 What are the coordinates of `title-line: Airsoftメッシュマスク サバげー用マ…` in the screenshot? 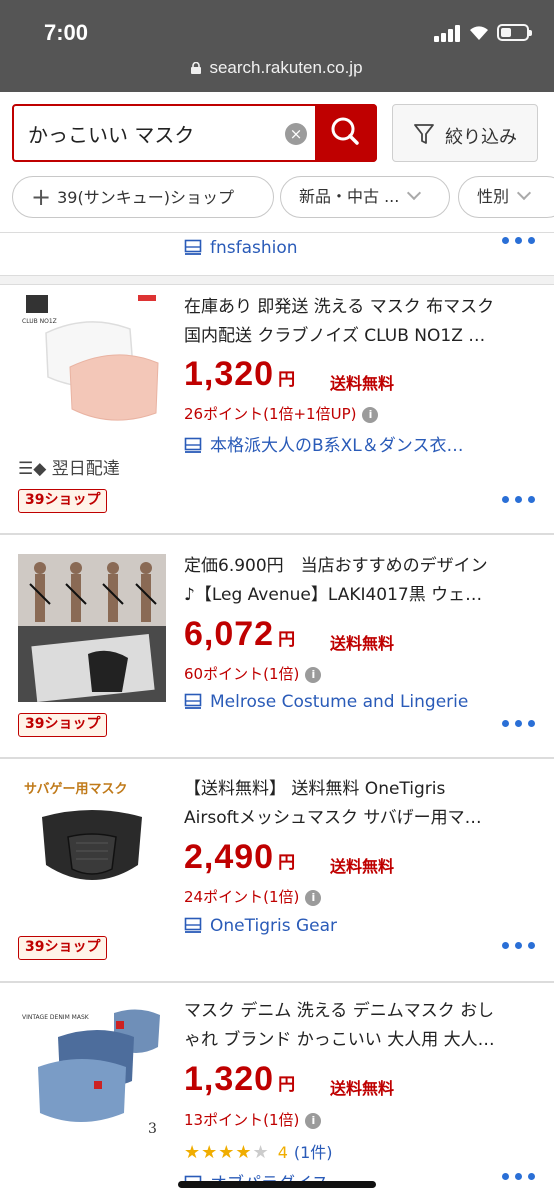 It's located at (333, 818).